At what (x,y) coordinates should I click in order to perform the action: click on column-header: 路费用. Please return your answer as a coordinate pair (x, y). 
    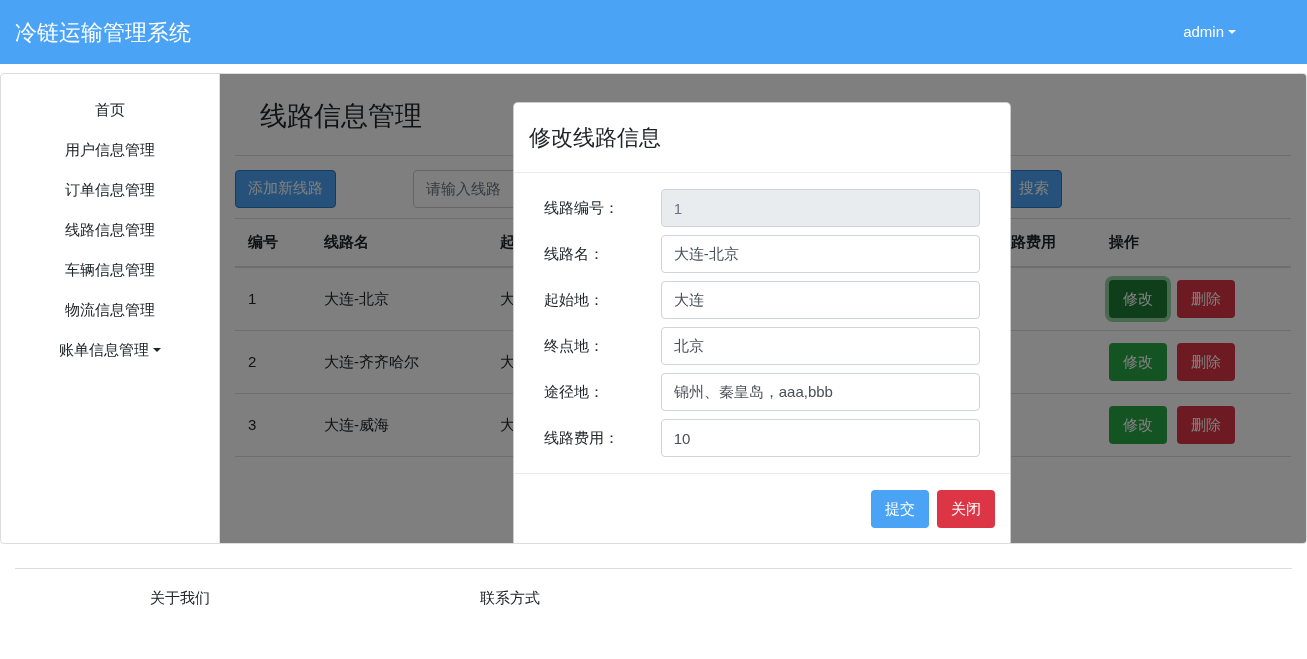
    Looking at the image, I should click on (1033, 242).